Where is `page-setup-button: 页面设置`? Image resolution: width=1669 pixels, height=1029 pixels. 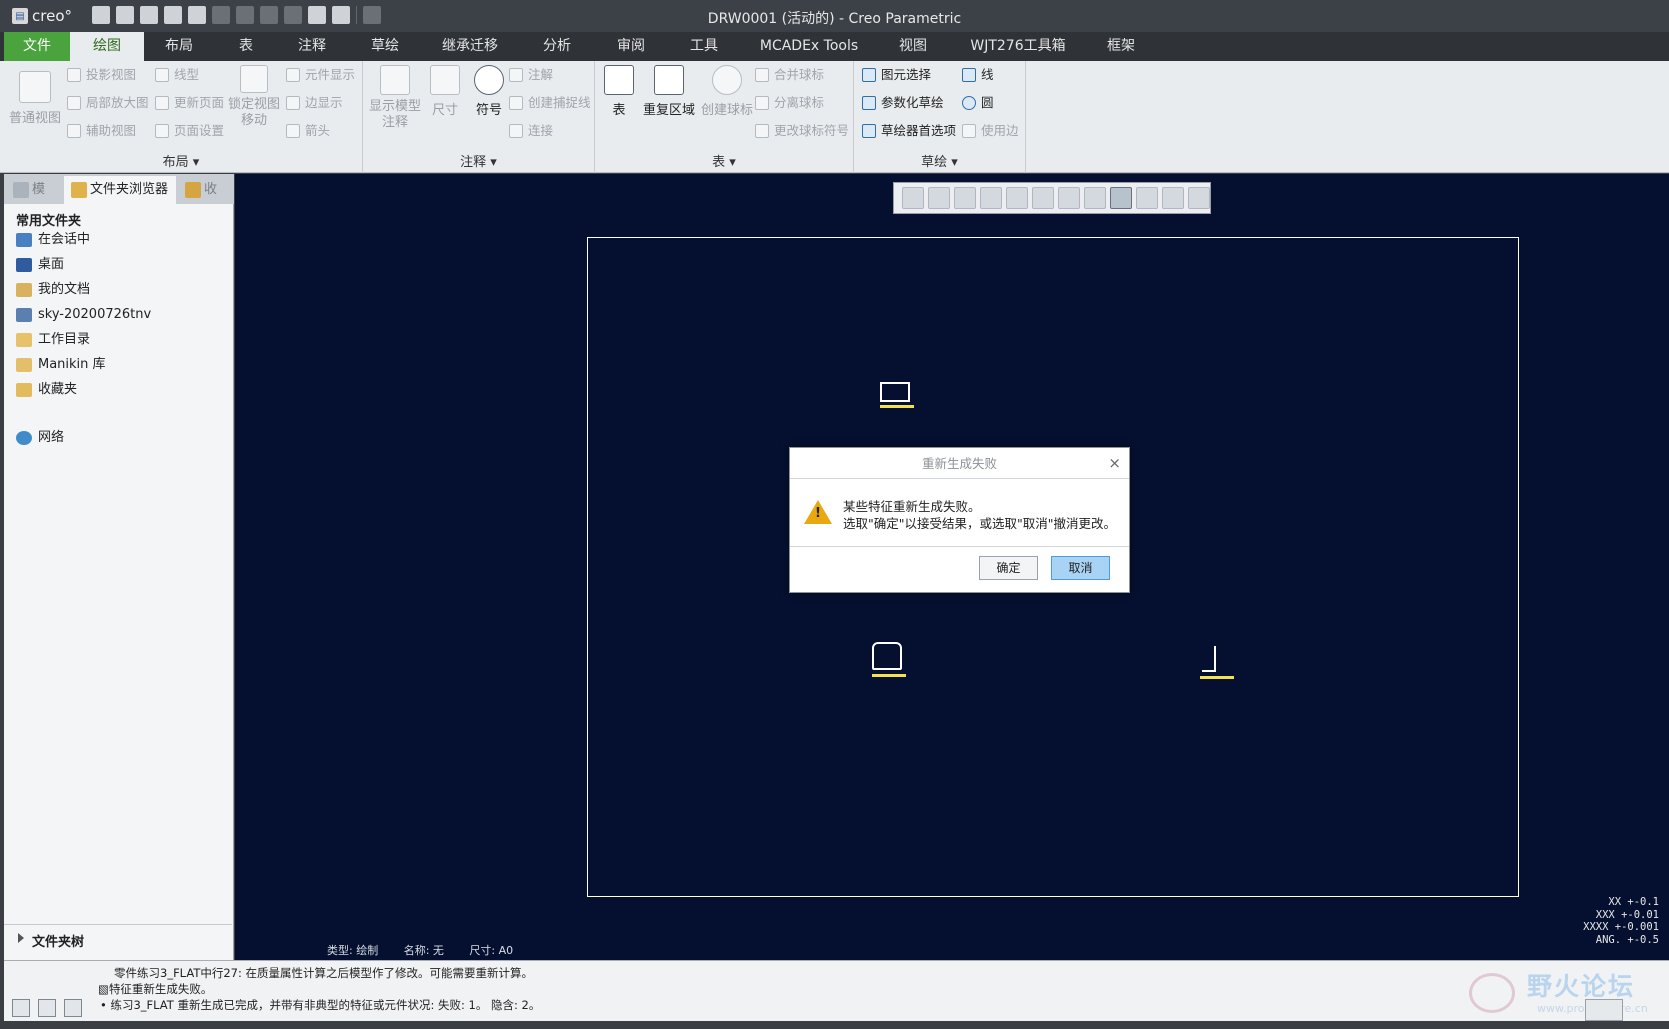 page-setup-button: 页面设置 is located at coordinates (189, 131).